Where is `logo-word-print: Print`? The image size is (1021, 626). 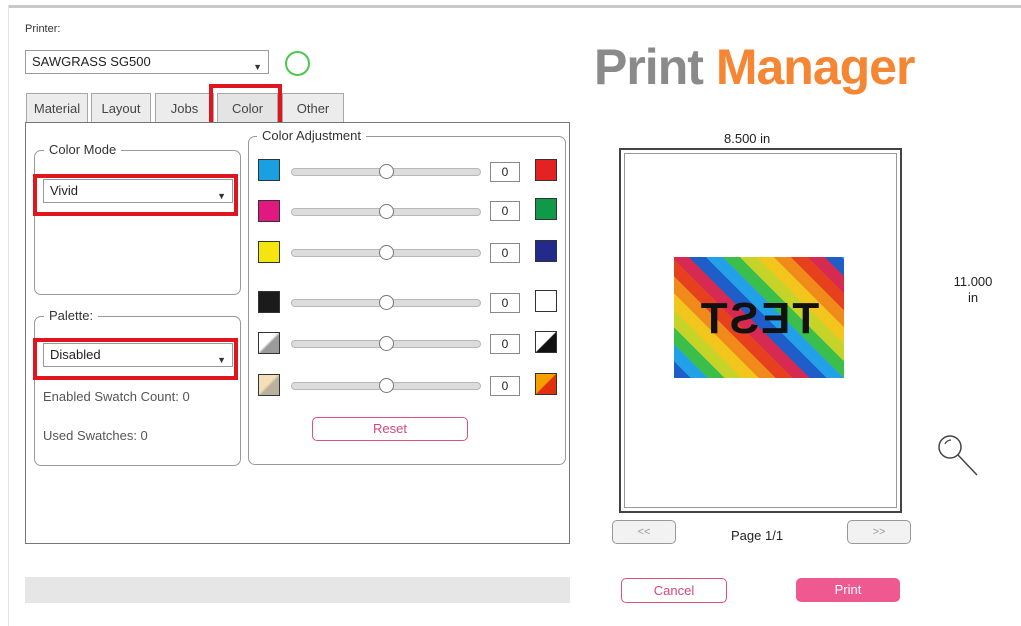 logo-word-print: Print is located at coordinates (649, 67).